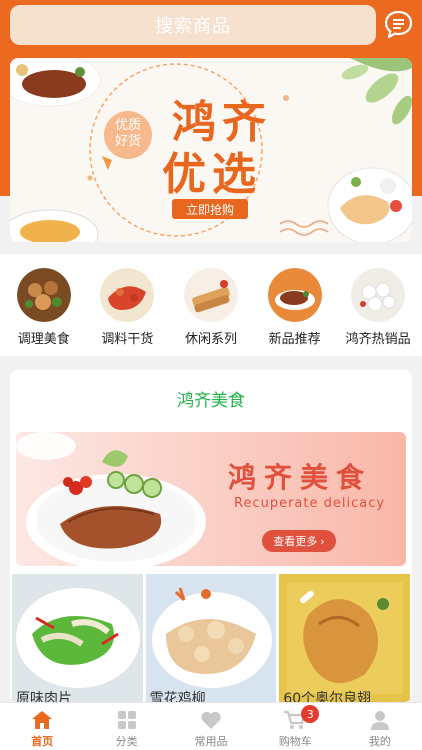 Image resolution: width=422 pixels, height=750 pixels. Describe the element at coordinates (379, 741) in the screenshot. I see `tab-label: 我的` at that location.